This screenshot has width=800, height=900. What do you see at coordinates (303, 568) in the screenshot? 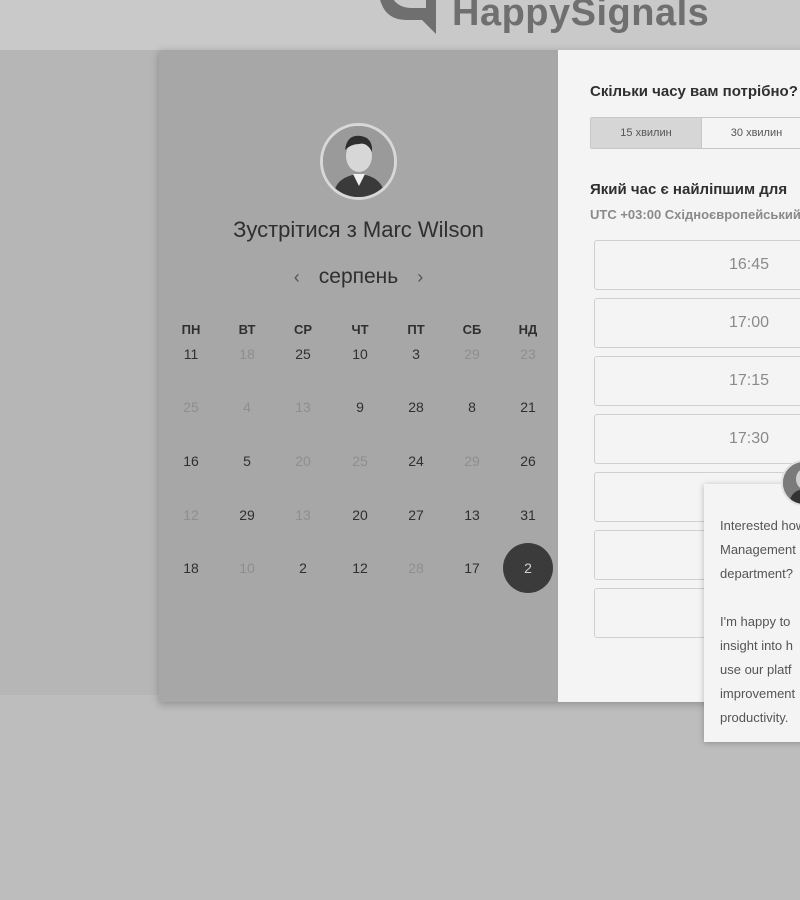
I see `calendar-day: 2` at bounding box center [303, 568].